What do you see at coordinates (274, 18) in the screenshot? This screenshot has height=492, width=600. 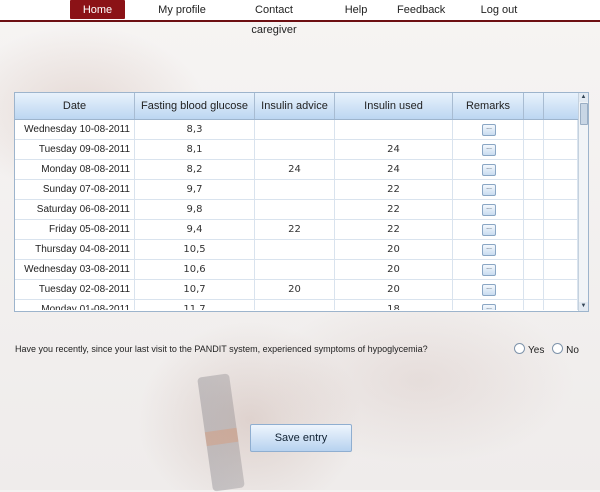 I see `nav-contact-caregiver: Contact caregiver` at bounding box center [274, 18].